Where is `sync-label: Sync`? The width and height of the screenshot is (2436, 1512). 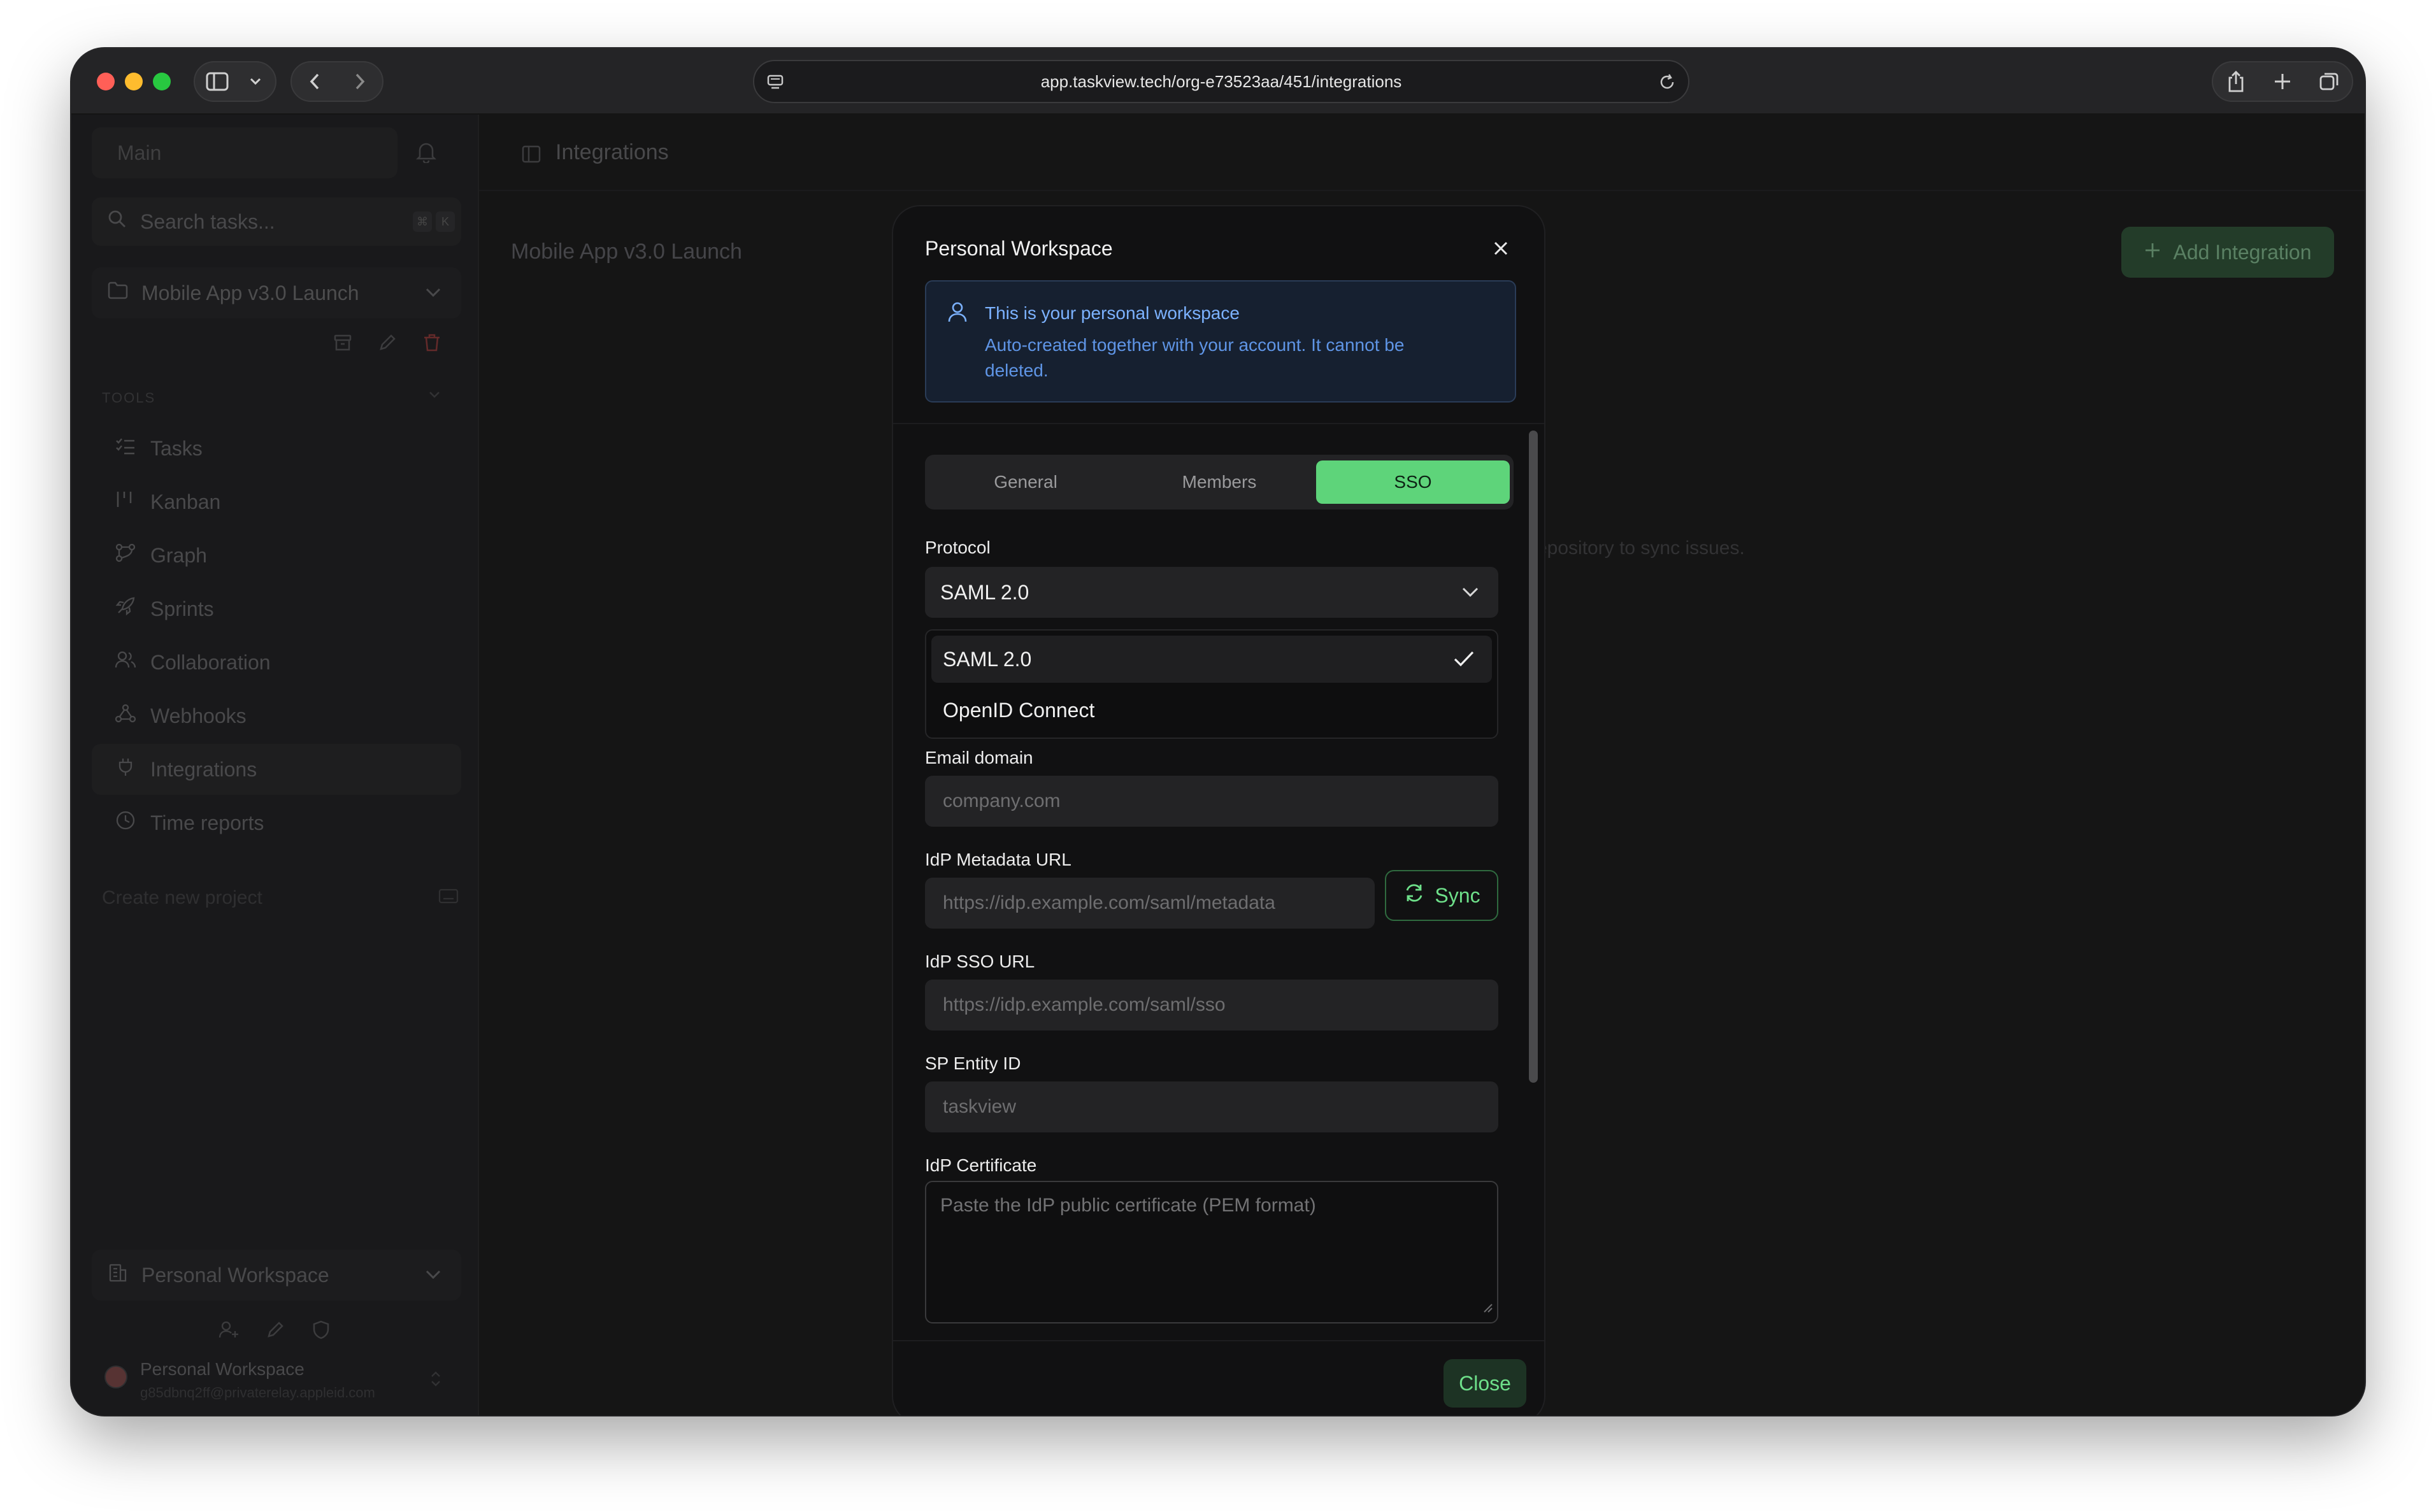 sync-label: Sync is located at coordinates (1457, 895).